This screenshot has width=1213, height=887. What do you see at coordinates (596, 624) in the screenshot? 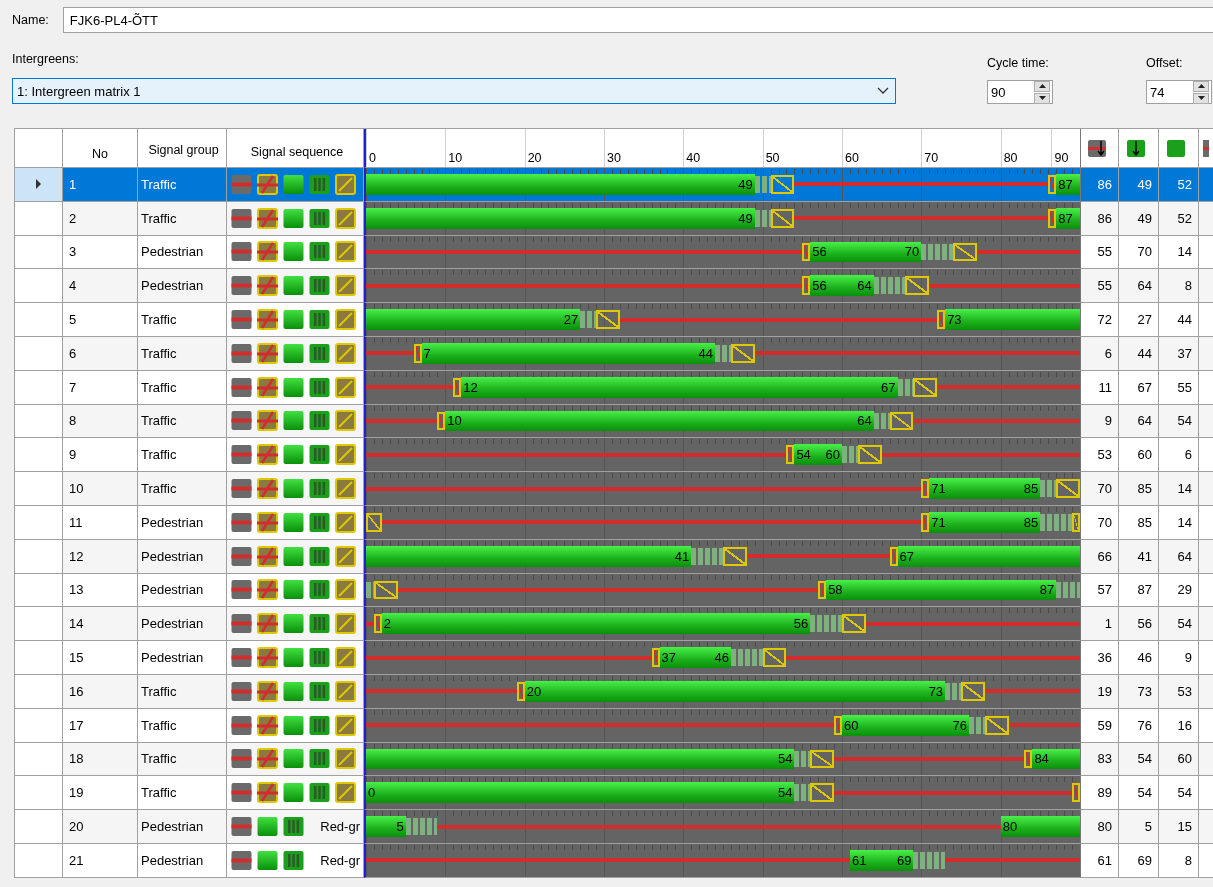
I see `go-interval-bar: 2 56` at bounding box center [596, 624].